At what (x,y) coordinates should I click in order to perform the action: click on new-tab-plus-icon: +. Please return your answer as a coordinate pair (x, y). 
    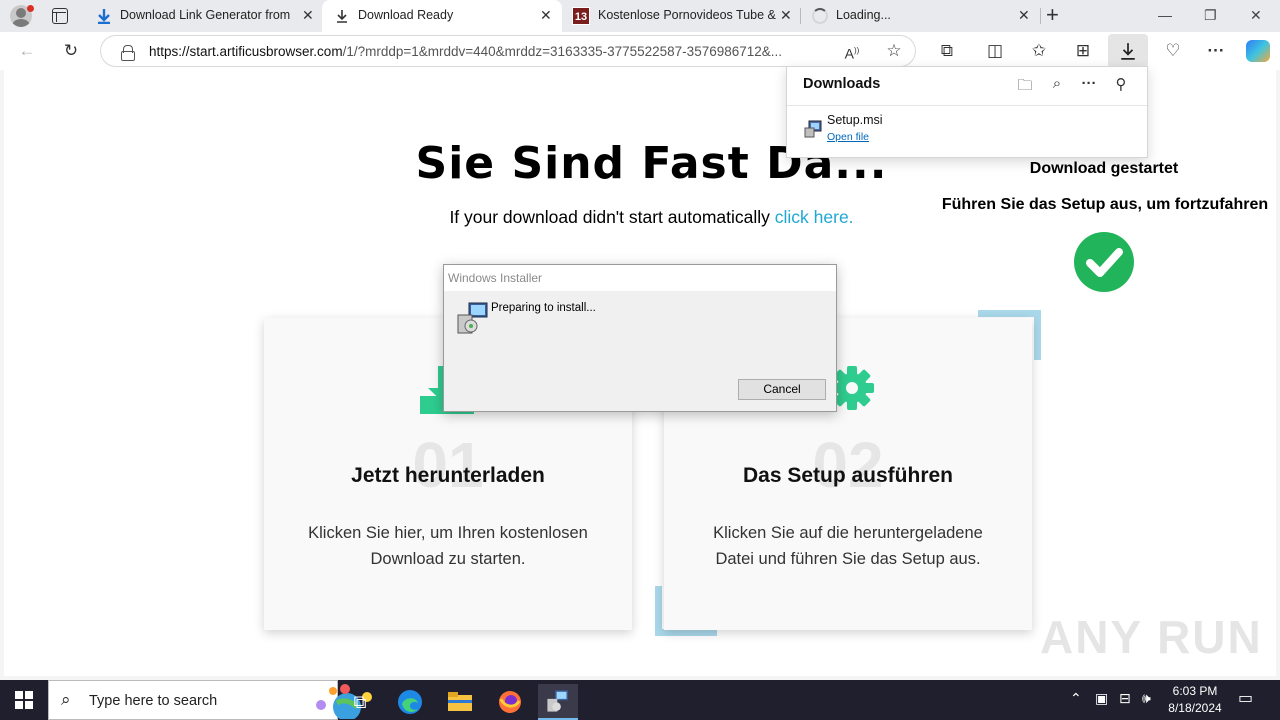
    Looking at the image, I should click on (1052, 15).